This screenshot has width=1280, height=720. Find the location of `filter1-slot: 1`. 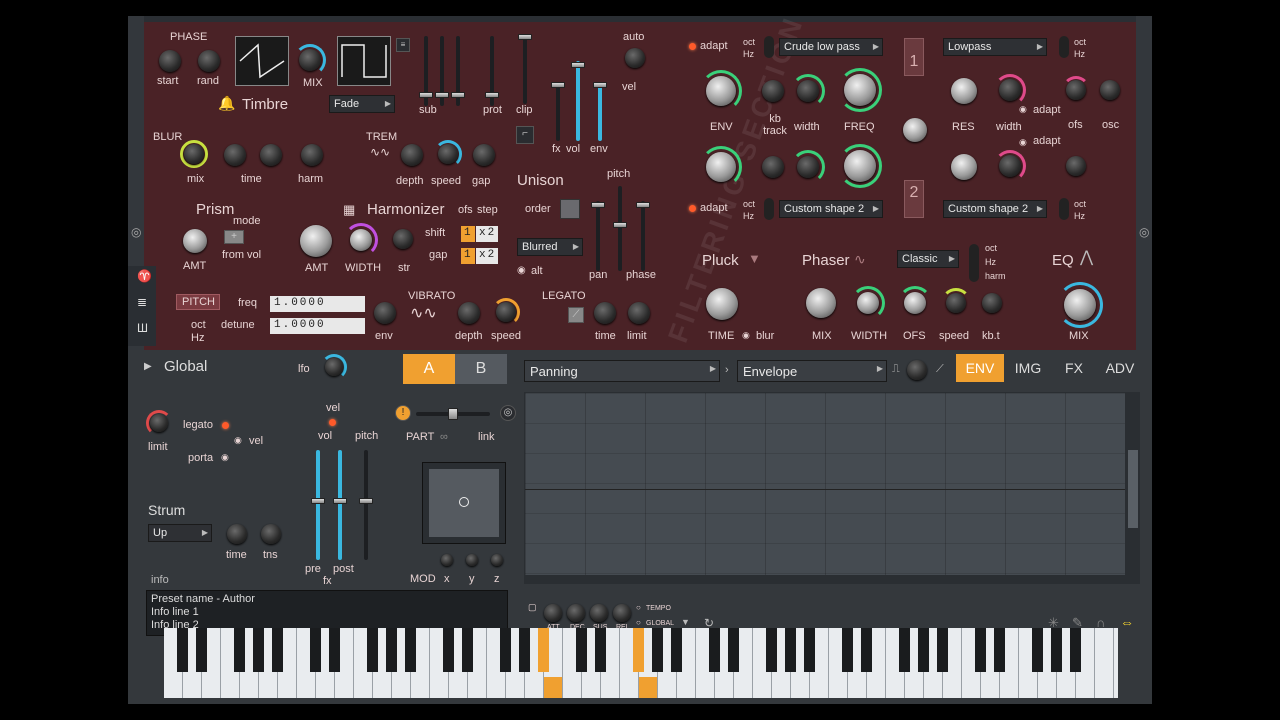

filter1-slot: 1 is located at coordinates (914, 57).